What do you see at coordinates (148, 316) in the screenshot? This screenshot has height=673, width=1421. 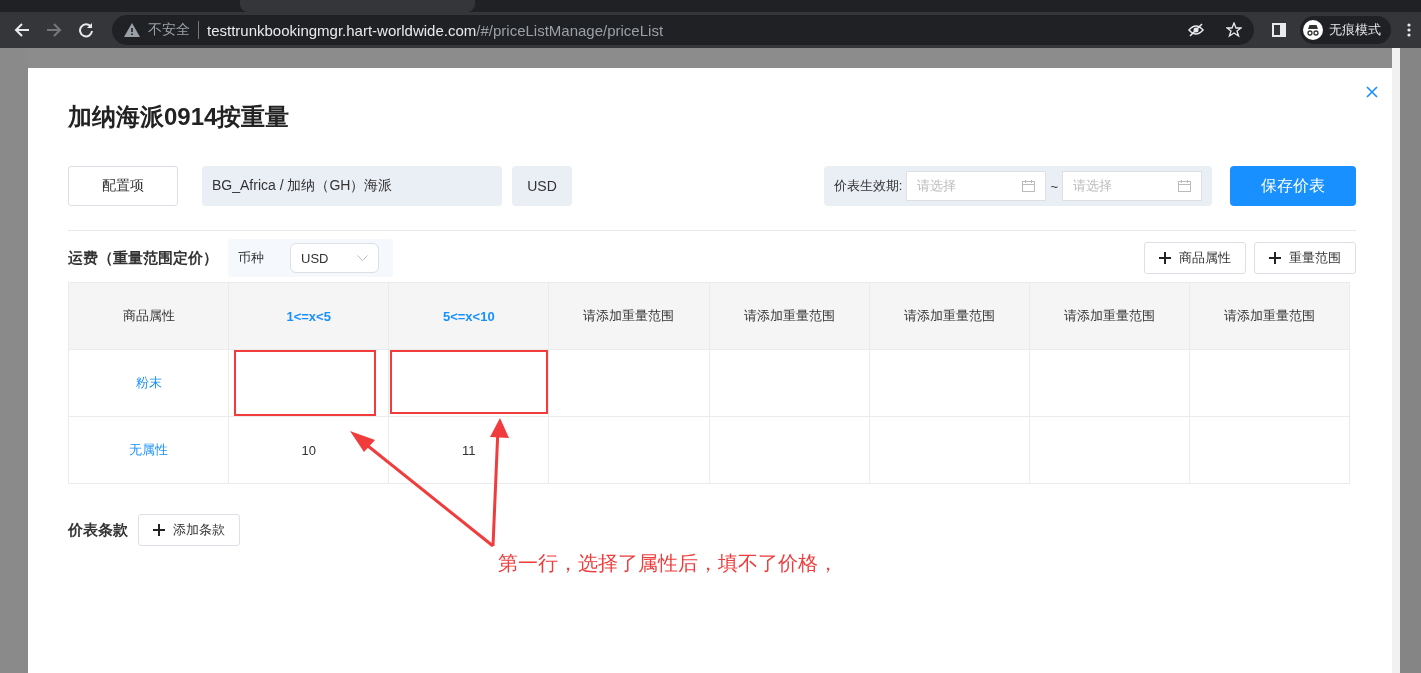 I see `column-header: 商品属性` at bounding box center [148, 316].